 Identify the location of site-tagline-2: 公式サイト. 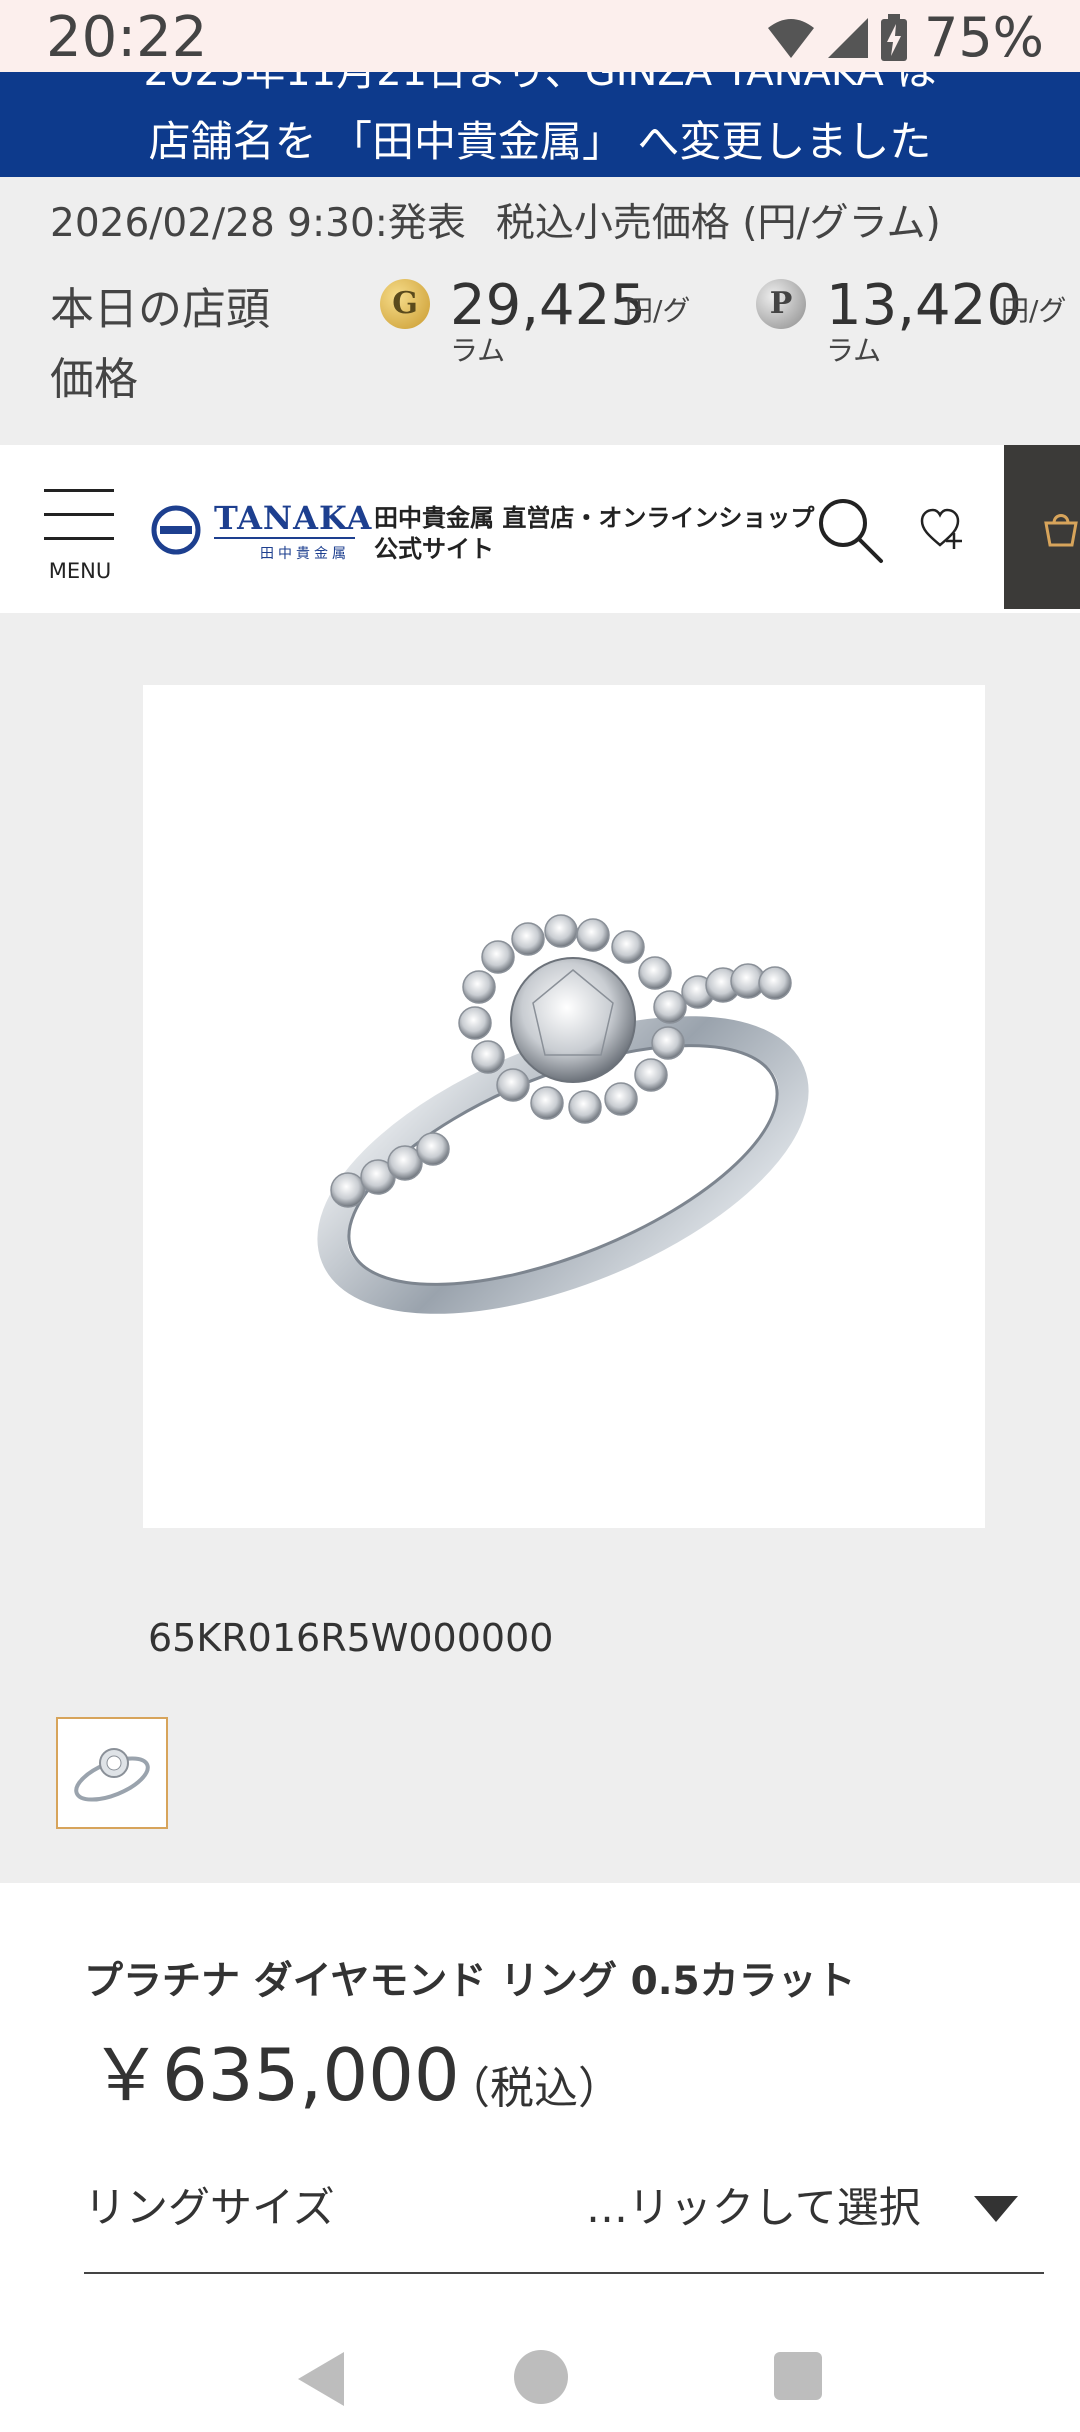
(434, 549).